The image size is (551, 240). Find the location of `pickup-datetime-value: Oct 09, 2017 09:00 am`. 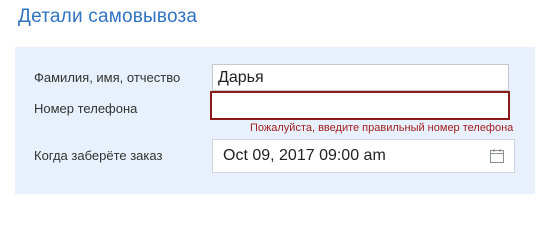

pickup-datetime-value: Oct 09, 2017 09:00 am is located at coordinates (304, 155).